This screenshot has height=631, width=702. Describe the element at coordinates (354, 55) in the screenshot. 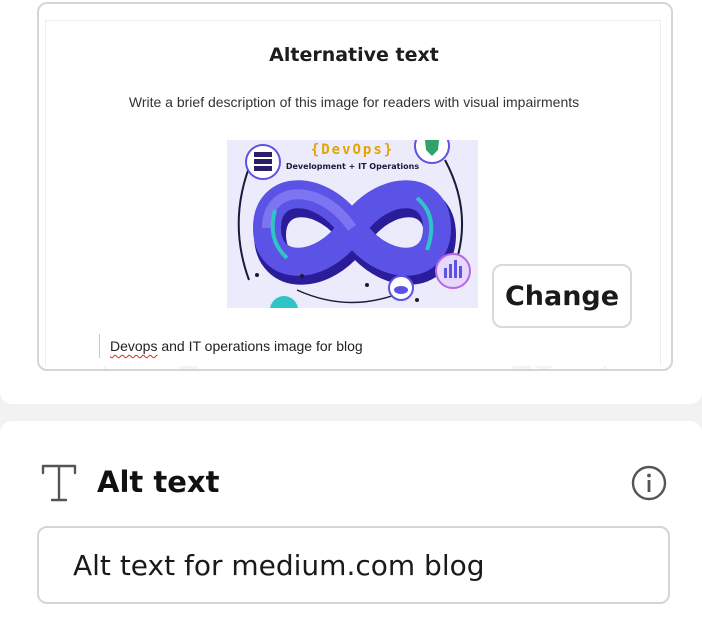

I see `preview-title: Alternative text` at that location.